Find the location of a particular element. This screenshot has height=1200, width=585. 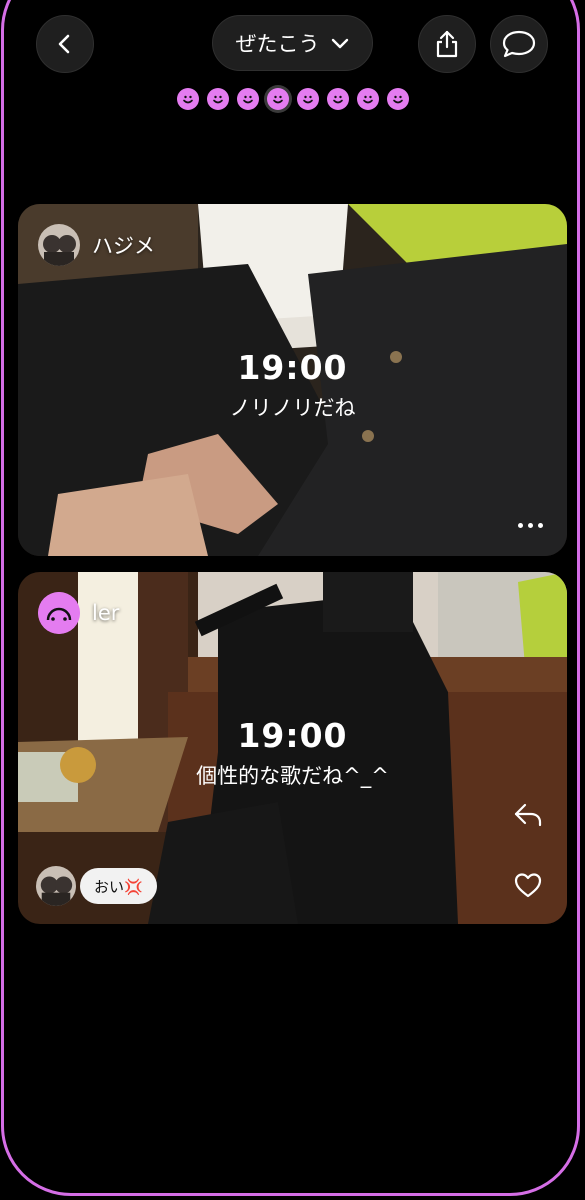

reply-button is located at coordinates (528, 815).